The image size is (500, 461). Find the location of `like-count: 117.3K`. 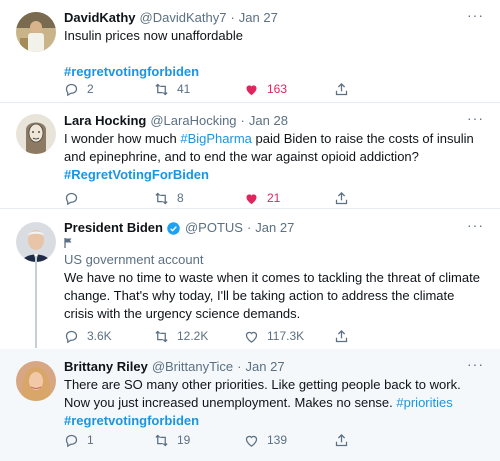

like-count: 117.3K is located at coordinates (286, 336).